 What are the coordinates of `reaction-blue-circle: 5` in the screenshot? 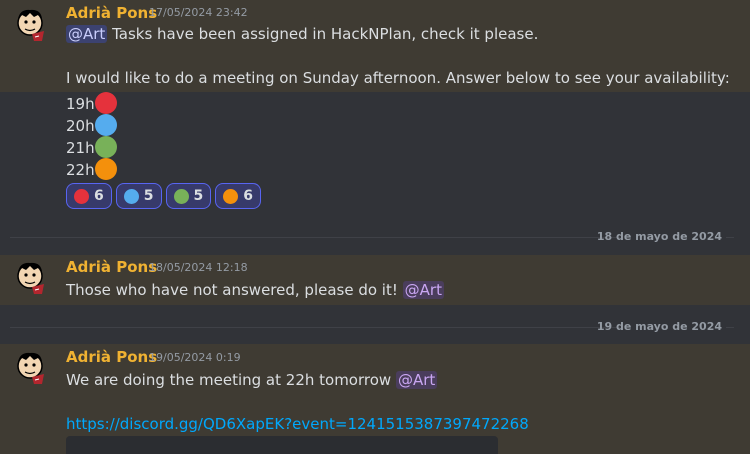 It's located at (138, 196).